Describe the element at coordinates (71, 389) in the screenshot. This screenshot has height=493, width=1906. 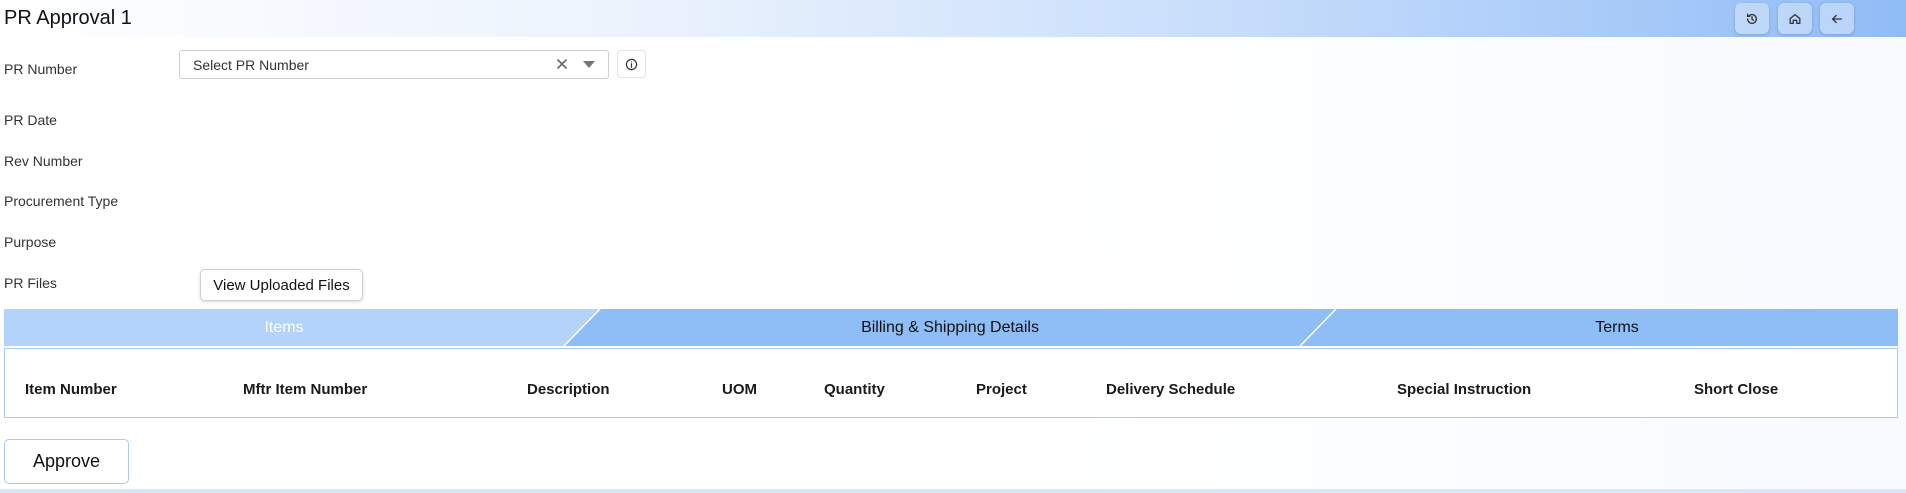
I see `column-header-item-number: Item Number` at that location.